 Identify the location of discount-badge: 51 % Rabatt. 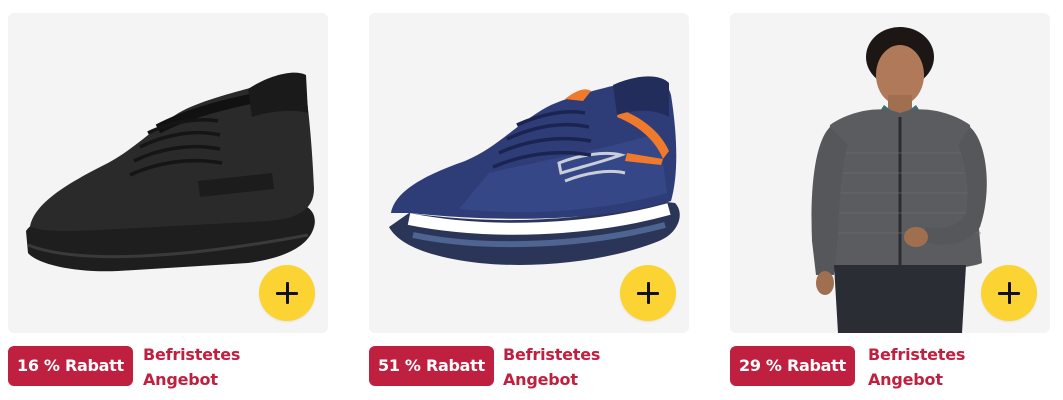
(431, 366).